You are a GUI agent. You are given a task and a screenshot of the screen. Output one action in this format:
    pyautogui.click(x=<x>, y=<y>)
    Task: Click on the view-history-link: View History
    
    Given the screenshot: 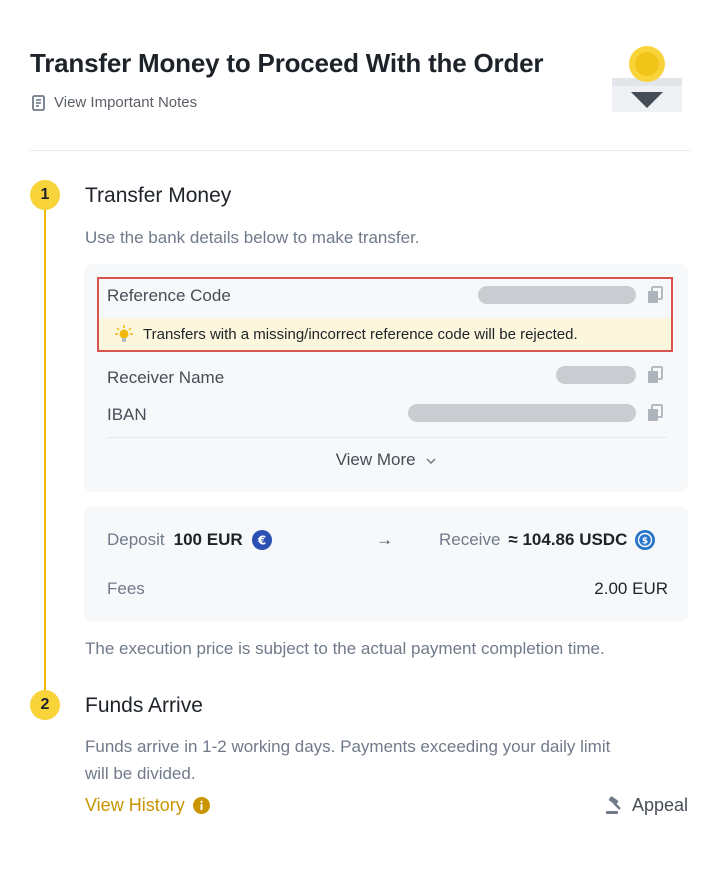 What is the action you would take?
    pyautogui.click(x=147, y=805)
    